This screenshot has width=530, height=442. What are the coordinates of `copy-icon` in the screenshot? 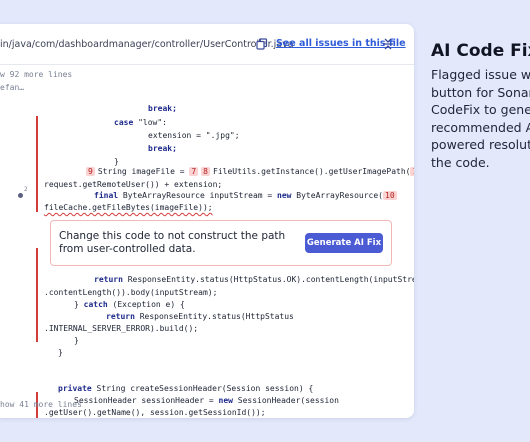 It's located at (262, 44).